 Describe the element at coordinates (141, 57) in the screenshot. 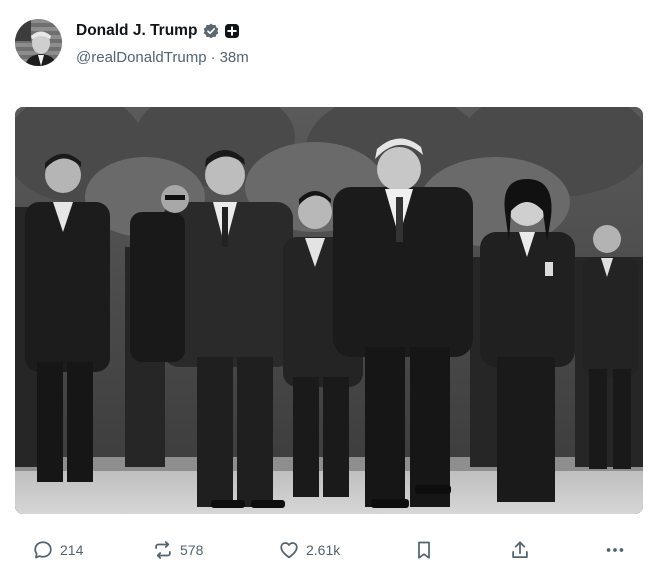

I see `author-handle: @realDonaldTrump` at that location.